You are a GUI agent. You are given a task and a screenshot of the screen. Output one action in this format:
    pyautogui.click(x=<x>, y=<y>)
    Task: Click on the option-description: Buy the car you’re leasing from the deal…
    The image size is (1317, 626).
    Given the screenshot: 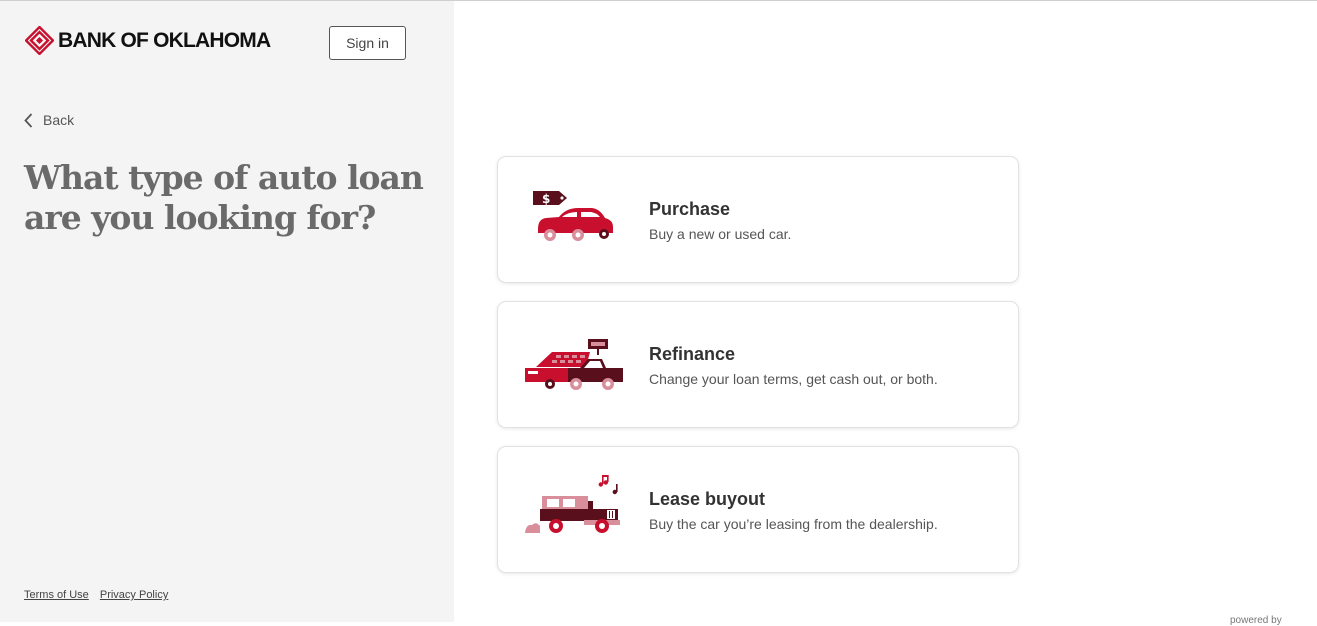 What is the action you would take?
    pyautogui.click(x=793, y=524)
    